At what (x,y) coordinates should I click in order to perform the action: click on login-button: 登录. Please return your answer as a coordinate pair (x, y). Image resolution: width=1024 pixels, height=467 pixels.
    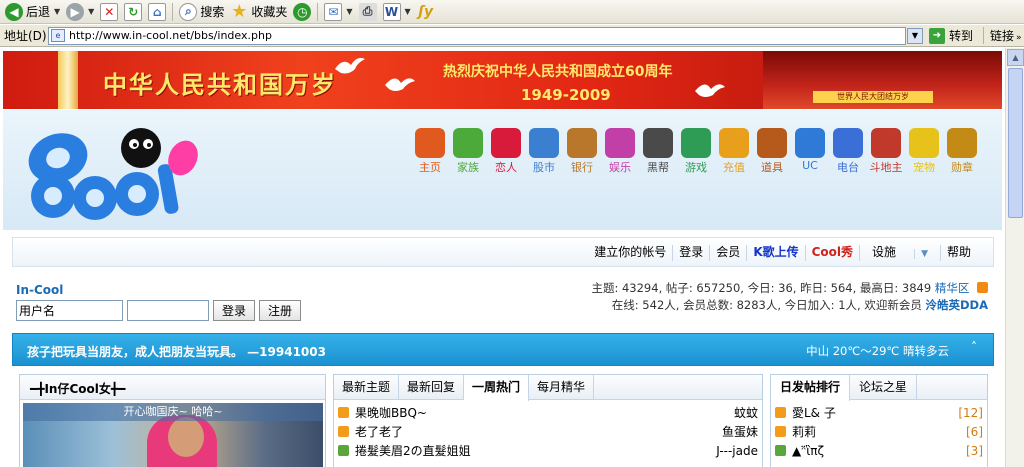
    Looking at the image, I should click on (234, 310).